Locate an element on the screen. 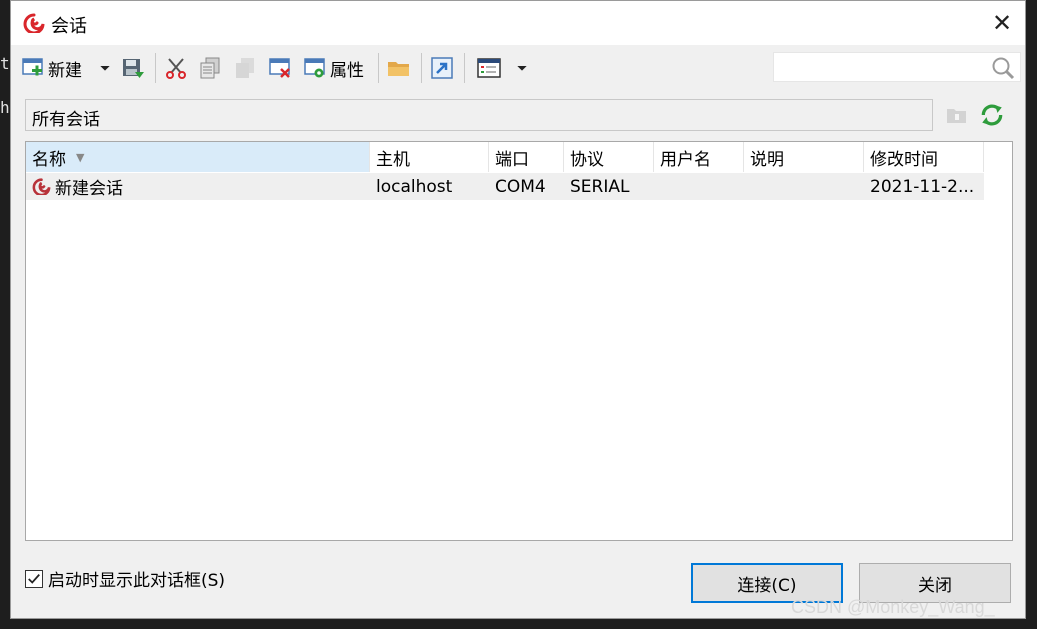  checkmark-icon is located at coordinates (34, 578).